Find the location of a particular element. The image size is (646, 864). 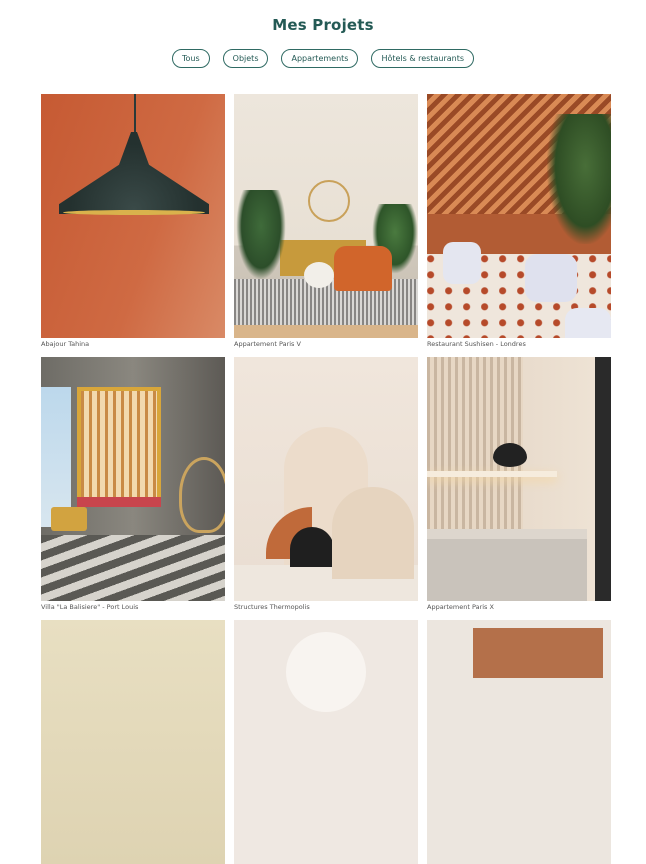

project-card: Appartement Paris X is located at coordinates (519, 484).